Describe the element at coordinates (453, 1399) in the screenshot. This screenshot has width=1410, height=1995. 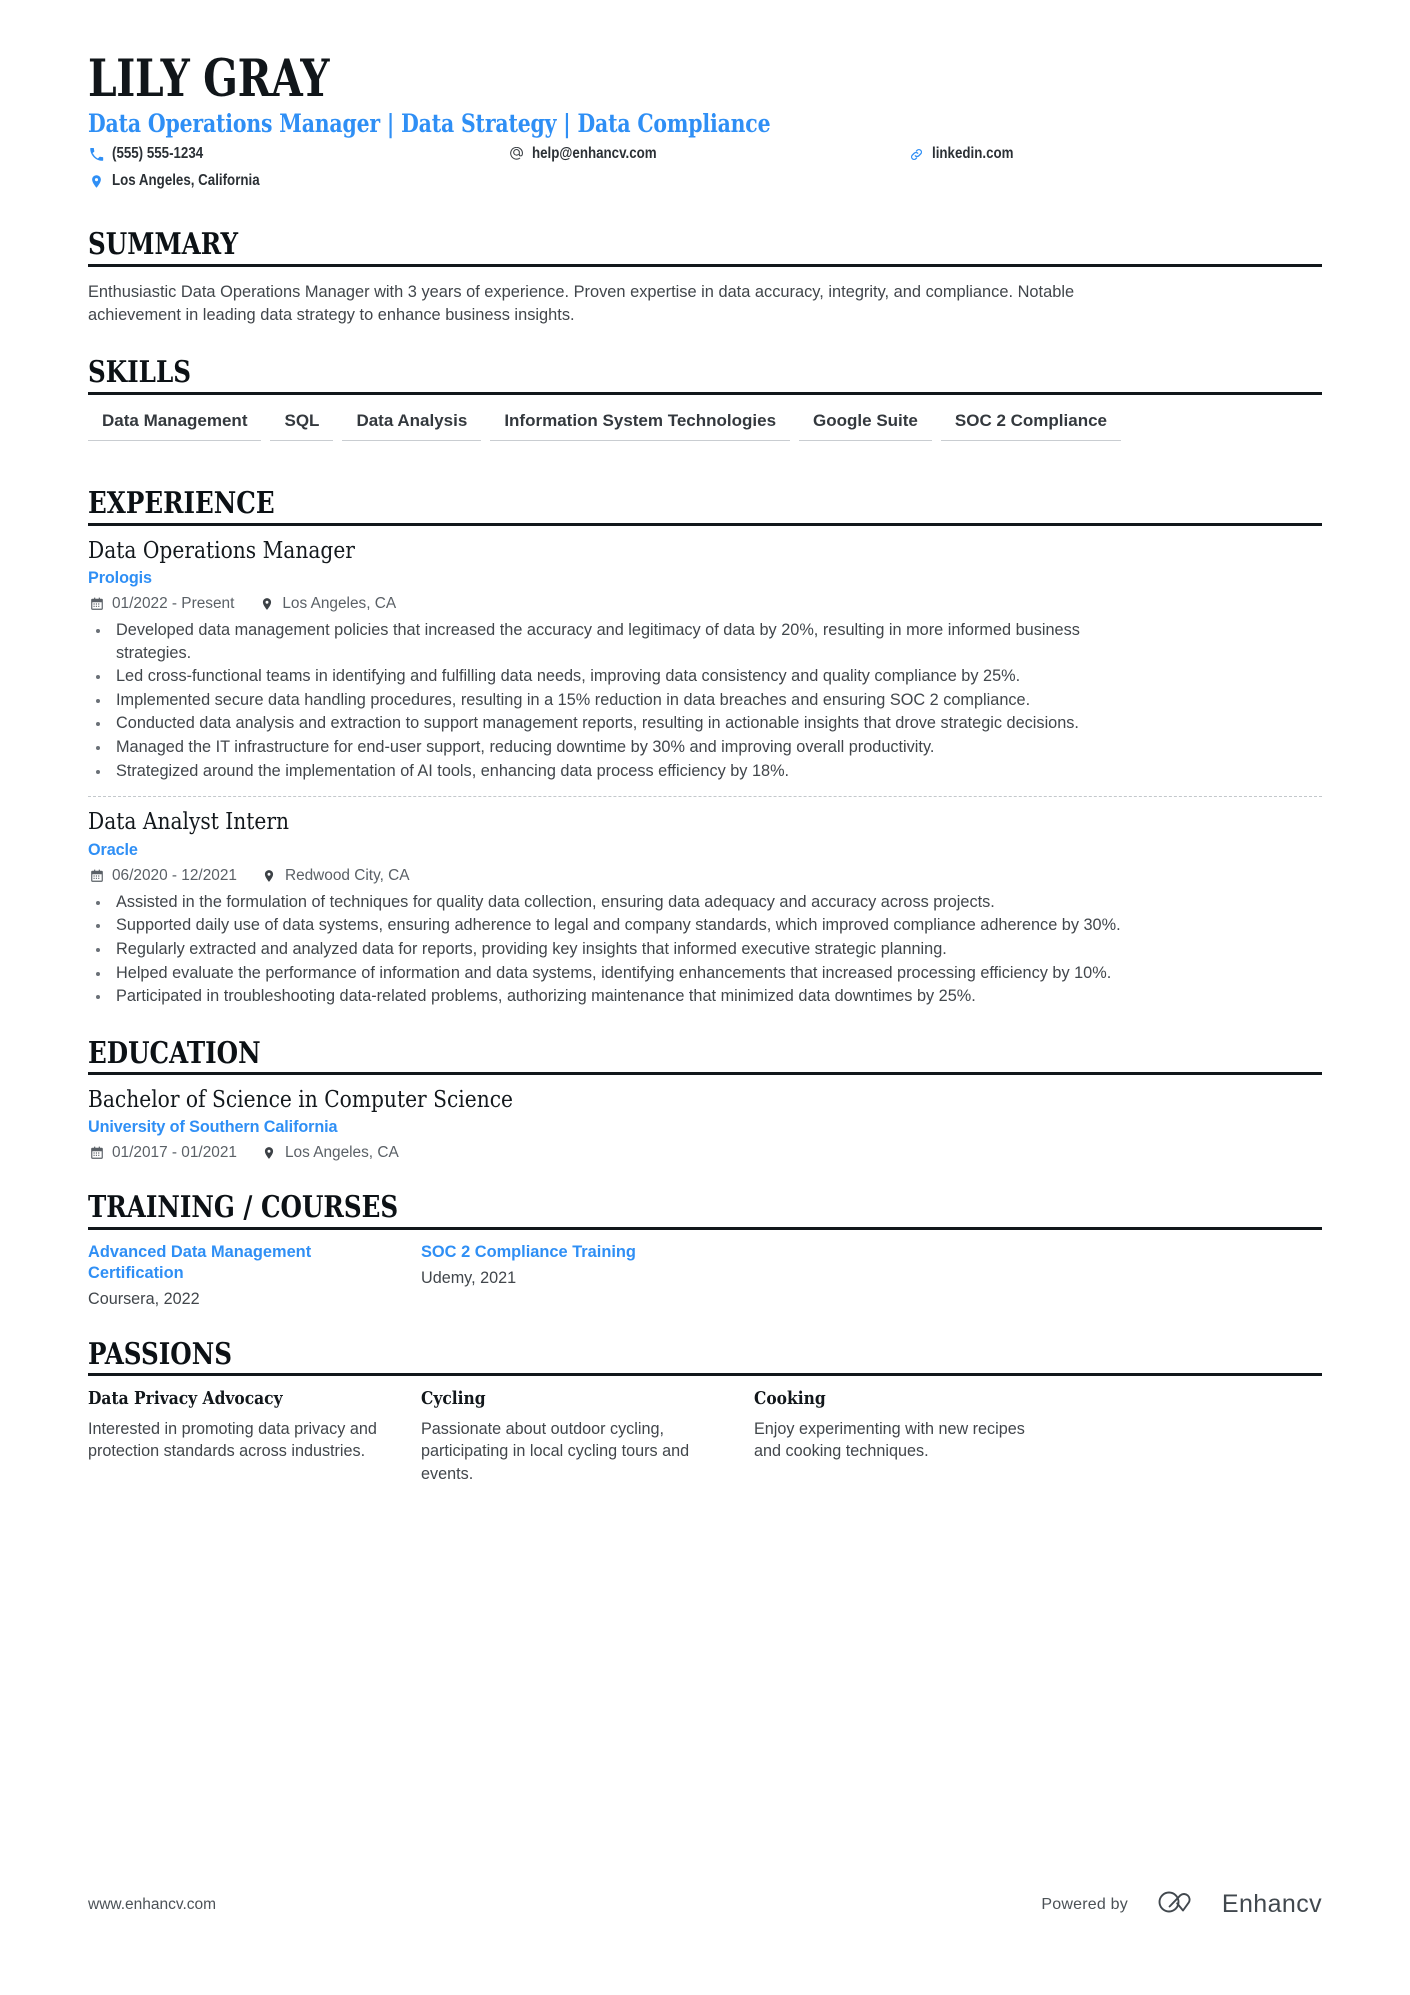
I see `passion-title: Cycling` at that location.